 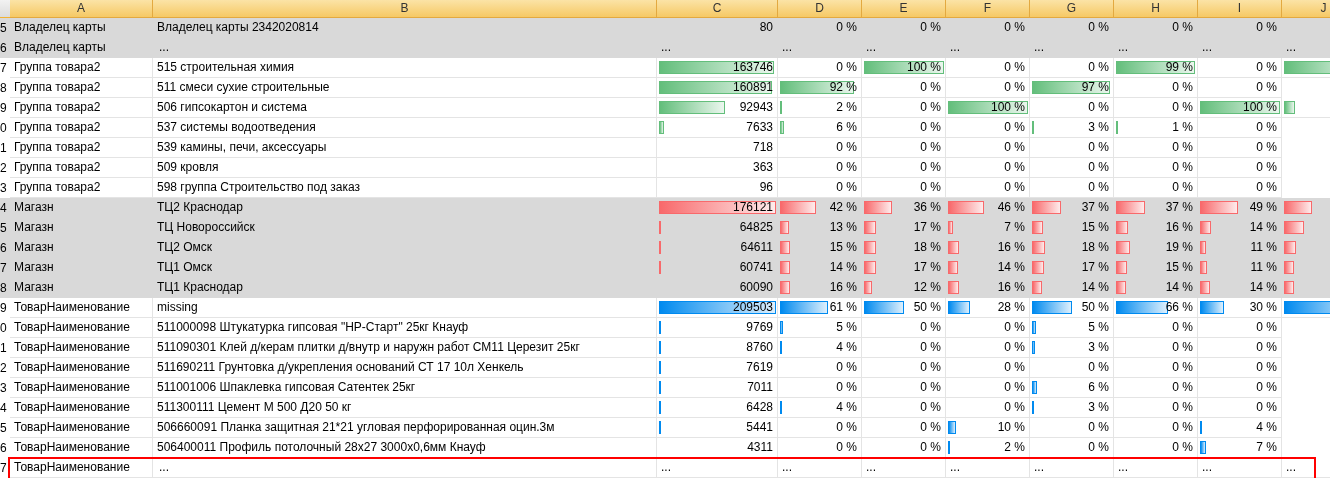 What do you see at coordinates (1095, 227) in the screenshot?
I see `table-cell: 15 %` at bounding box center [1095, 227].